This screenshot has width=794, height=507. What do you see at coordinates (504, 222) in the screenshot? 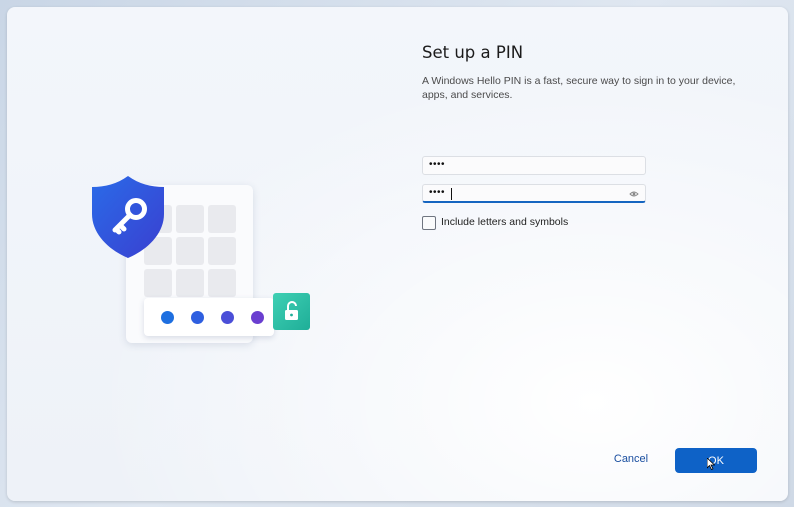
I see `include-letters-label: Include letters and symbols` at bounding box center [504, 222].